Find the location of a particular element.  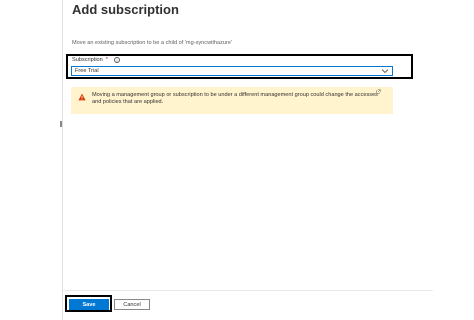

required-marker: * is located at coordinates (106, 60).